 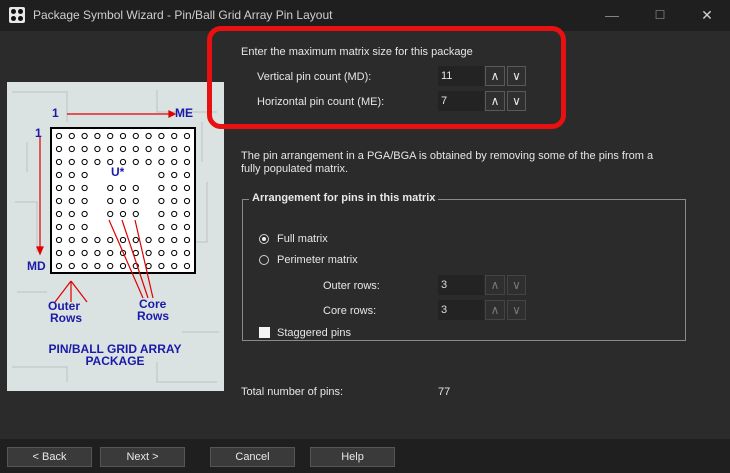 I want to click on column-start-label: 1, so click(x=55, y=113).